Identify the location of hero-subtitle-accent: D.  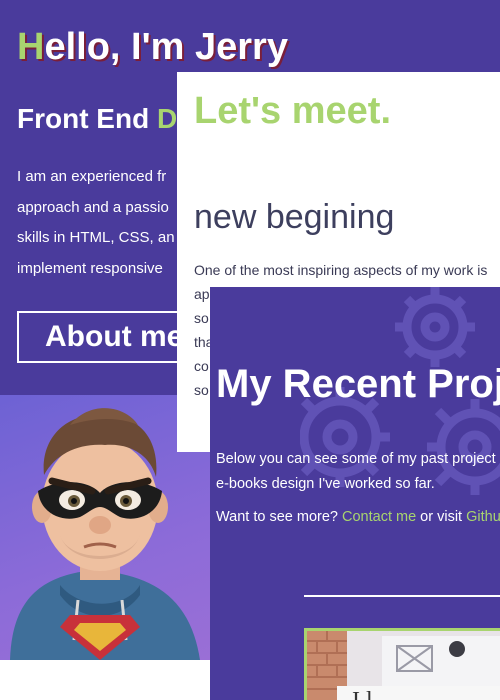
(167, 118).